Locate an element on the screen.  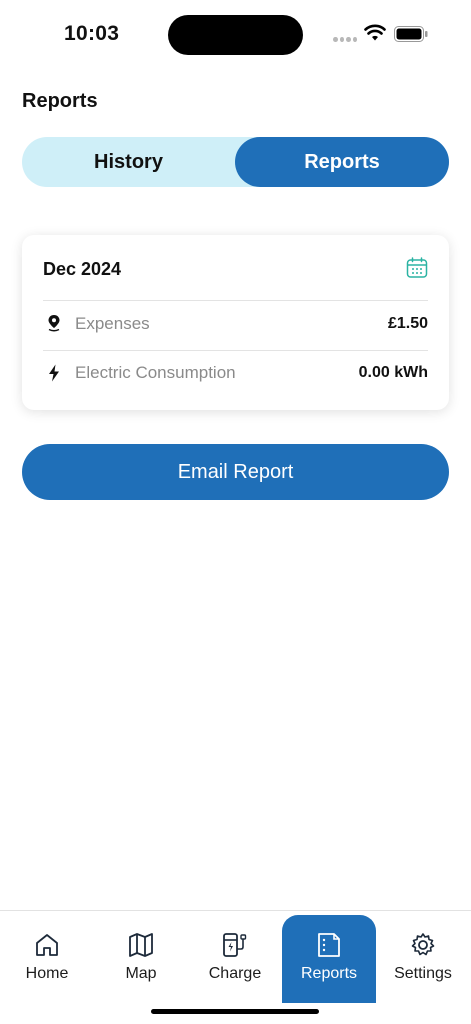
report-month: Dec 2024 is located at coordinates (82, 269).